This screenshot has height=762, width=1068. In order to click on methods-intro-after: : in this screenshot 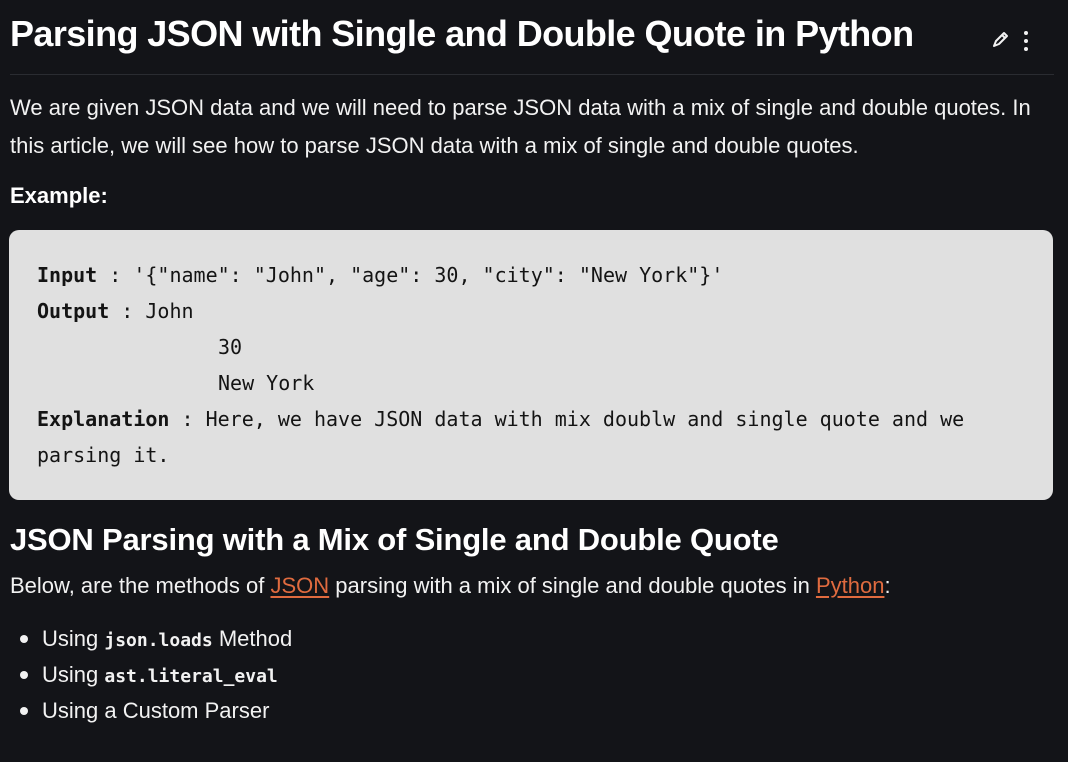, I will do `click(887, 585)`.